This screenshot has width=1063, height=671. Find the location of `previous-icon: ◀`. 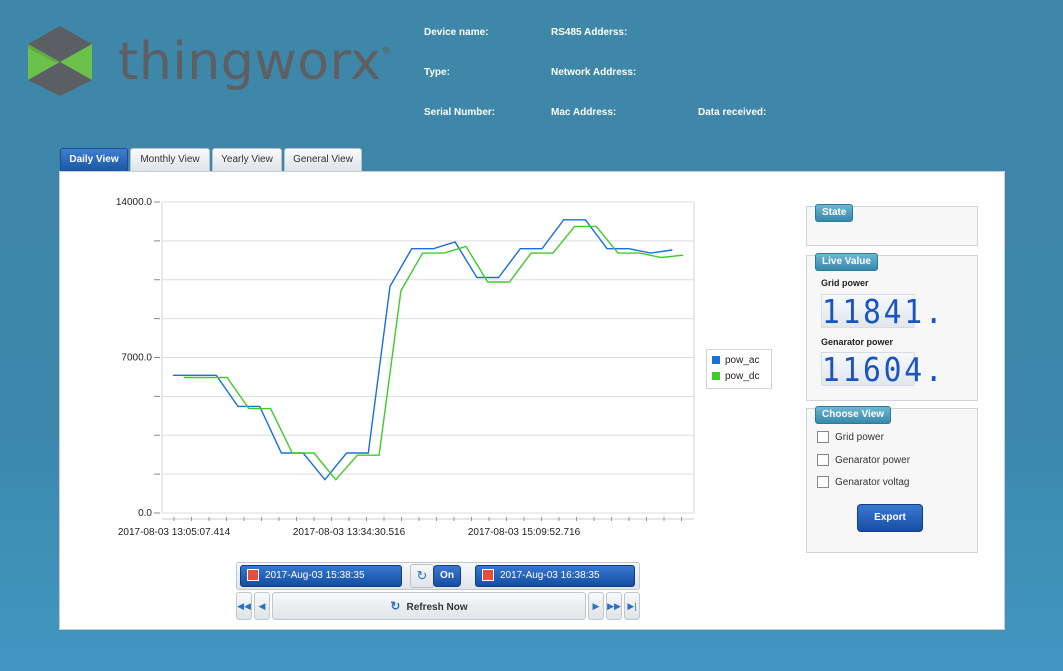

previous-icon: ◀ is located at coordinates (262, 606).